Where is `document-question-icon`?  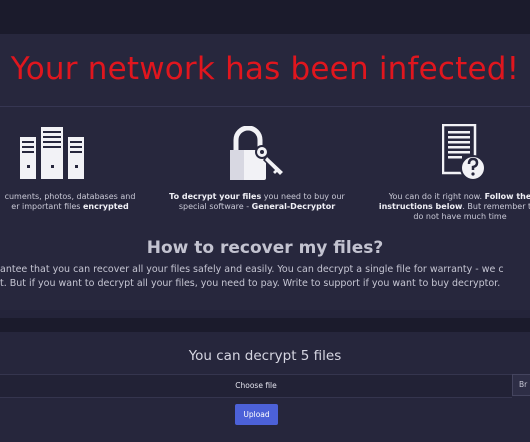 document-question-icon is located at coordinates (464, 152).